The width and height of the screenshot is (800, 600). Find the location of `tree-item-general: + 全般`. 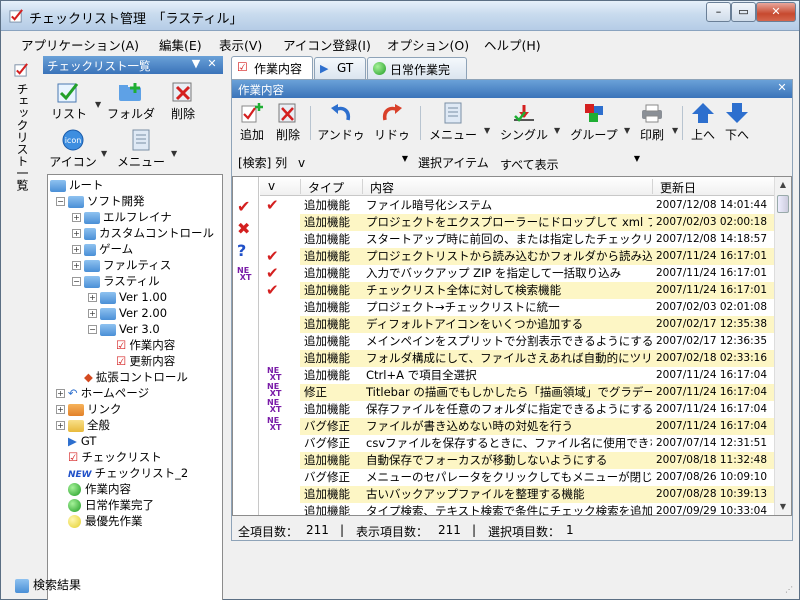

tree-item-general: + 全般 is located at coordinates (83, 425).